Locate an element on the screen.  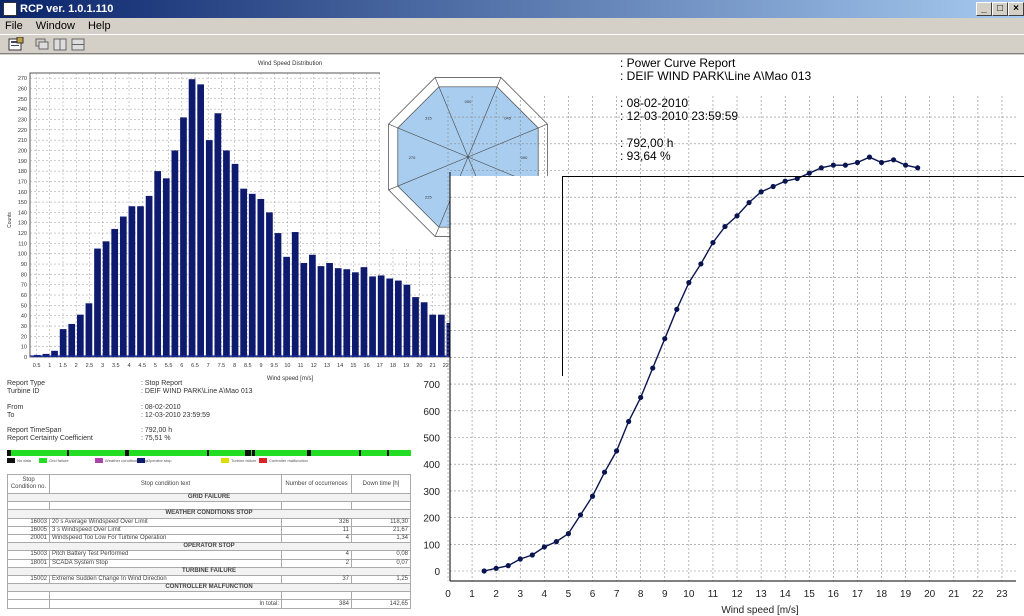
window-title: RCP ver. 1.0.1.110 is located at coordinates (67, 9).